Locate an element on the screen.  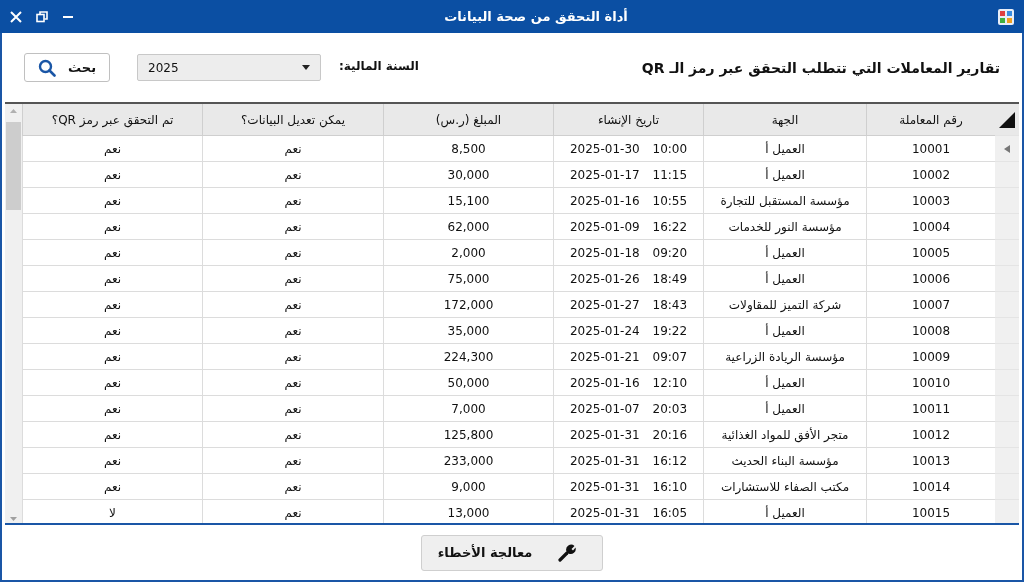
column-header: رقم المعاملة is located at coordinates (930, 120).